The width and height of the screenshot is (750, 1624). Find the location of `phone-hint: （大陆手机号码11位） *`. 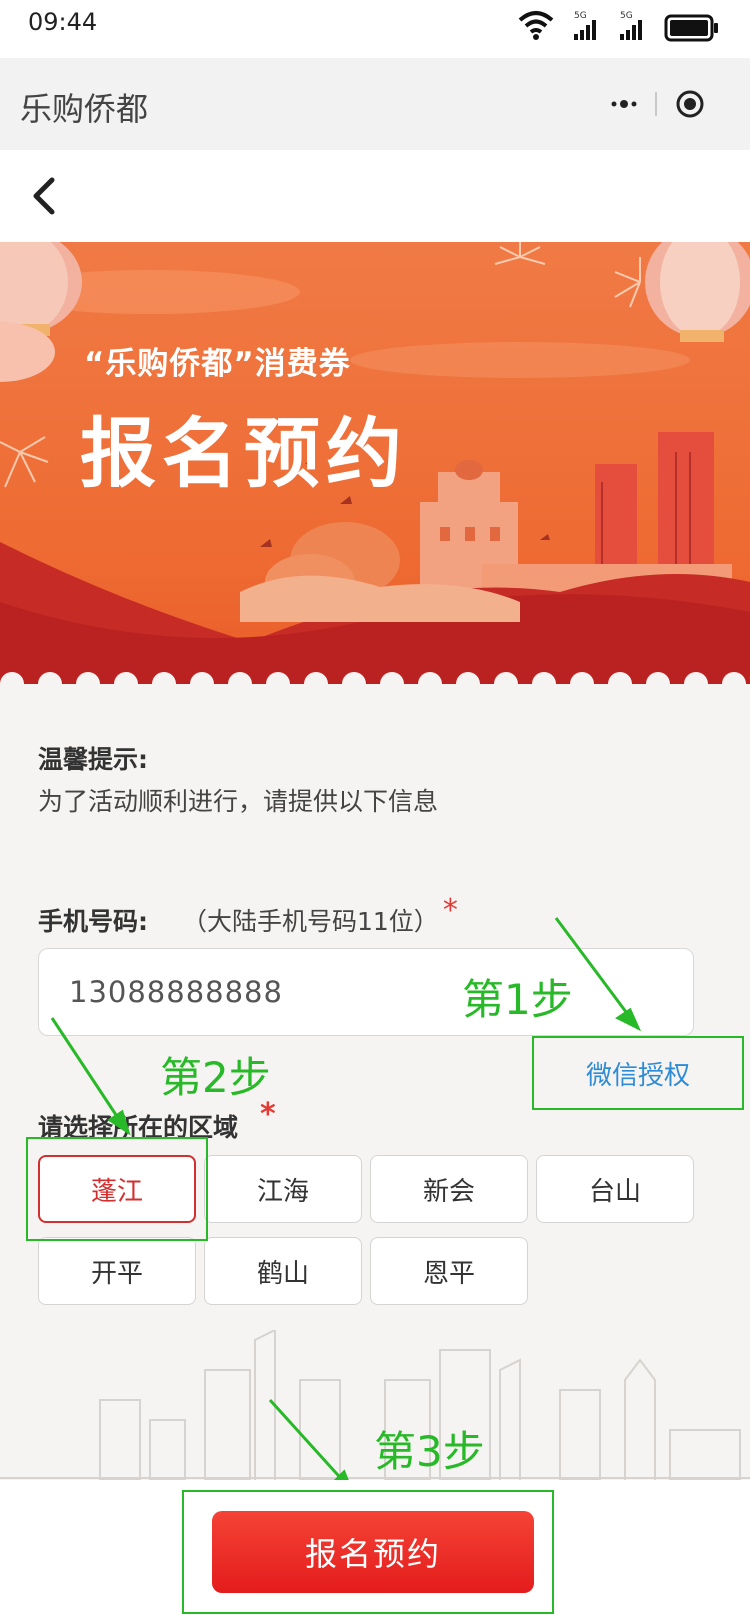

phone-hint: （大陆手机号码11位） * is located at coordinates (320, 915).